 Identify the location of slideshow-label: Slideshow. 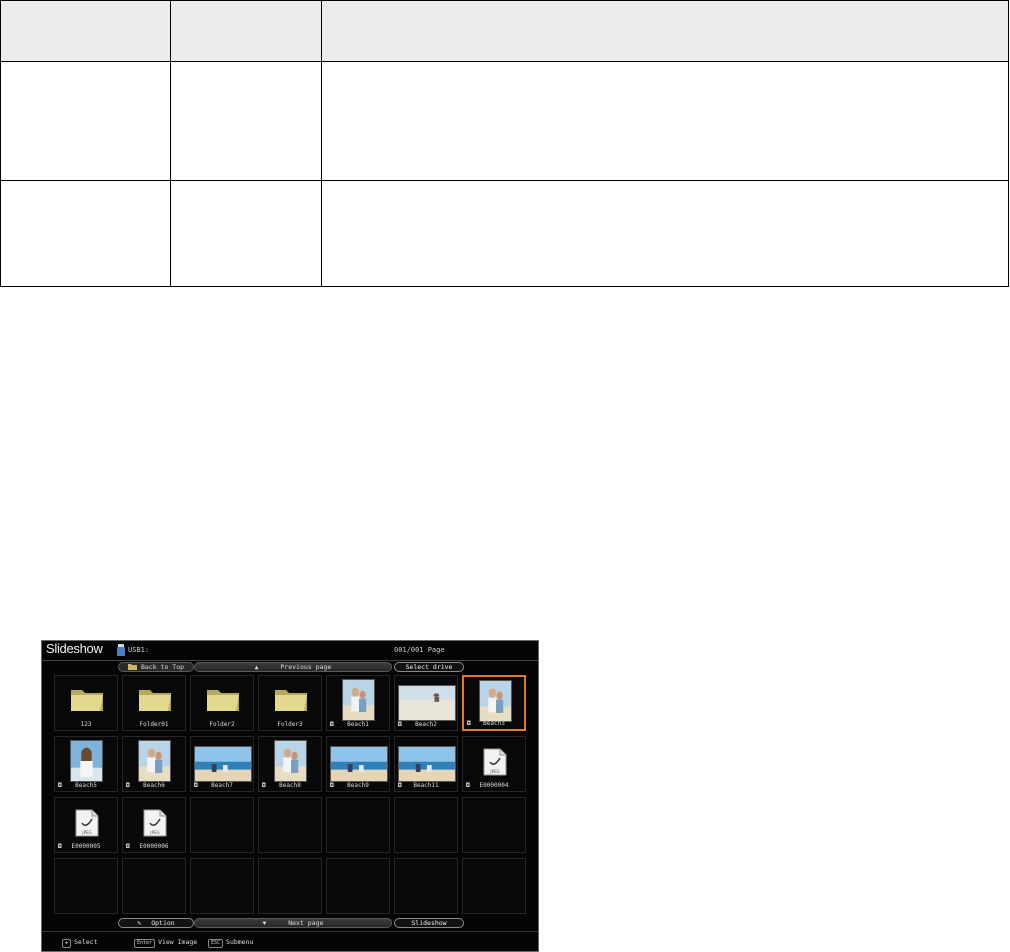
(429, 923).